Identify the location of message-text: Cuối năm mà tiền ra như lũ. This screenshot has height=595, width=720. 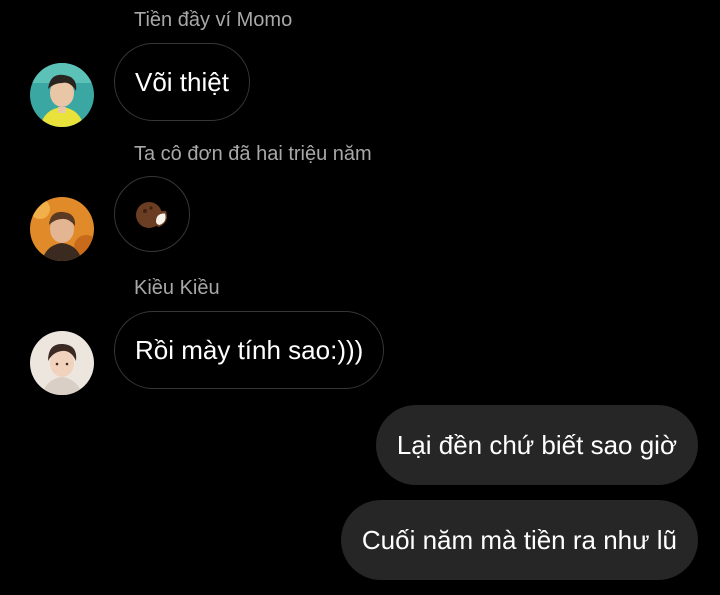
(519, 539).